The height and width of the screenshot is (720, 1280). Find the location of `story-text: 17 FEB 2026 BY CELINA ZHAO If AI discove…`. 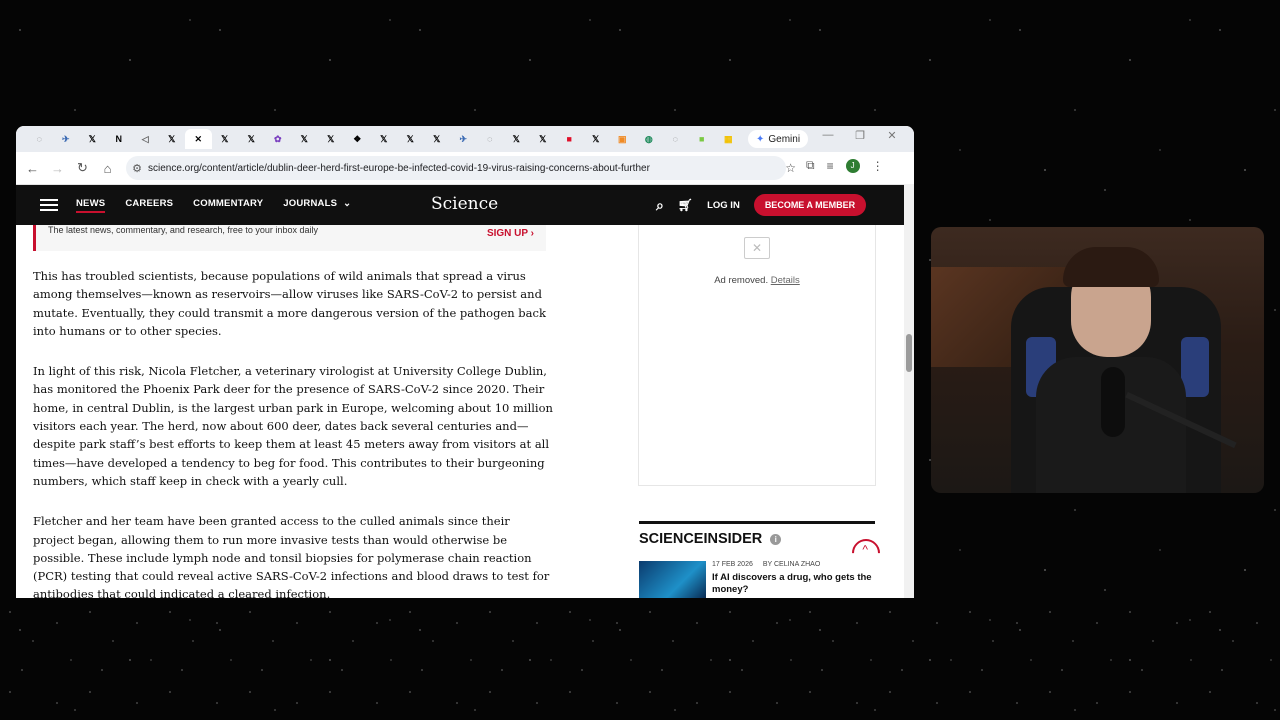

story-text: 17 FEB 2026 BY CELINA ZHAO If AI discove… is located at coordinates (792, 579).